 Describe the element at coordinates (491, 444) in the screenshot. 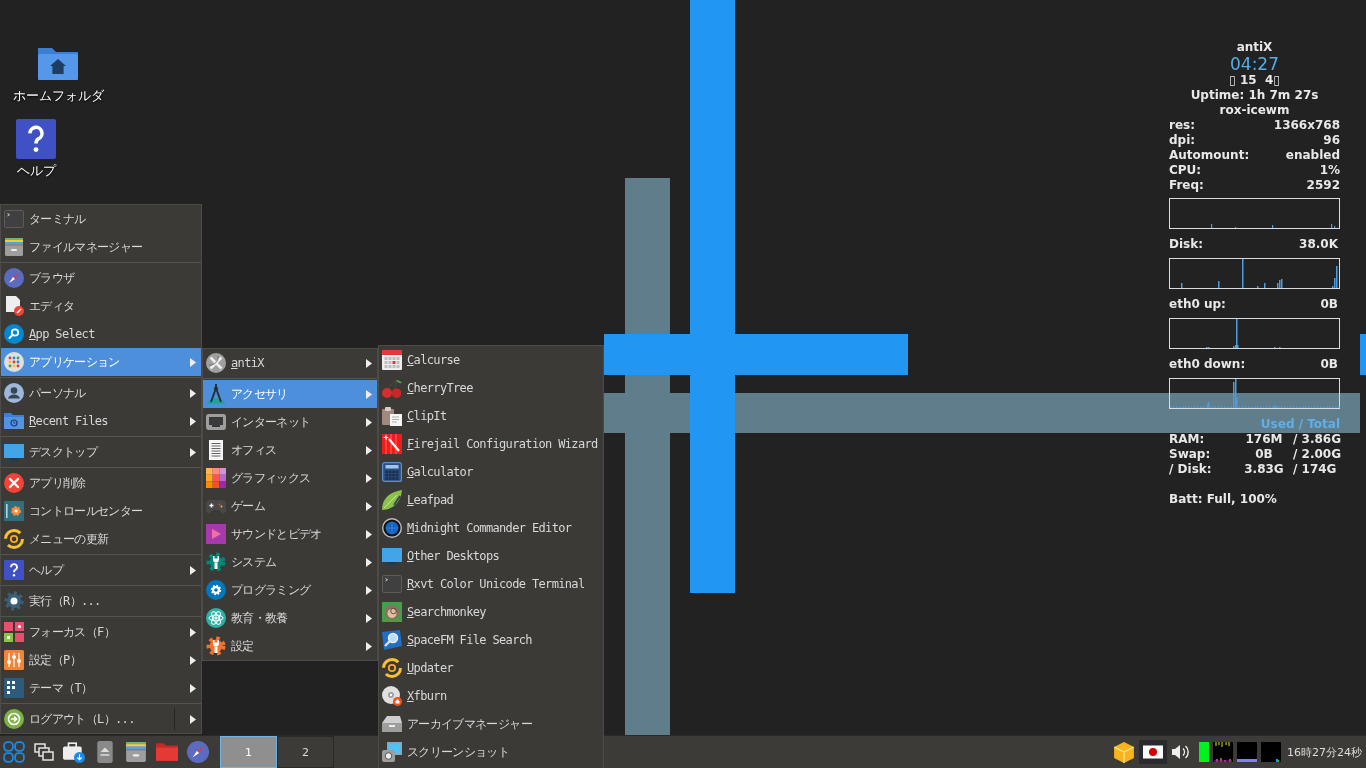

I see `menu-item: Firejail Configuration Wizard` at that location.